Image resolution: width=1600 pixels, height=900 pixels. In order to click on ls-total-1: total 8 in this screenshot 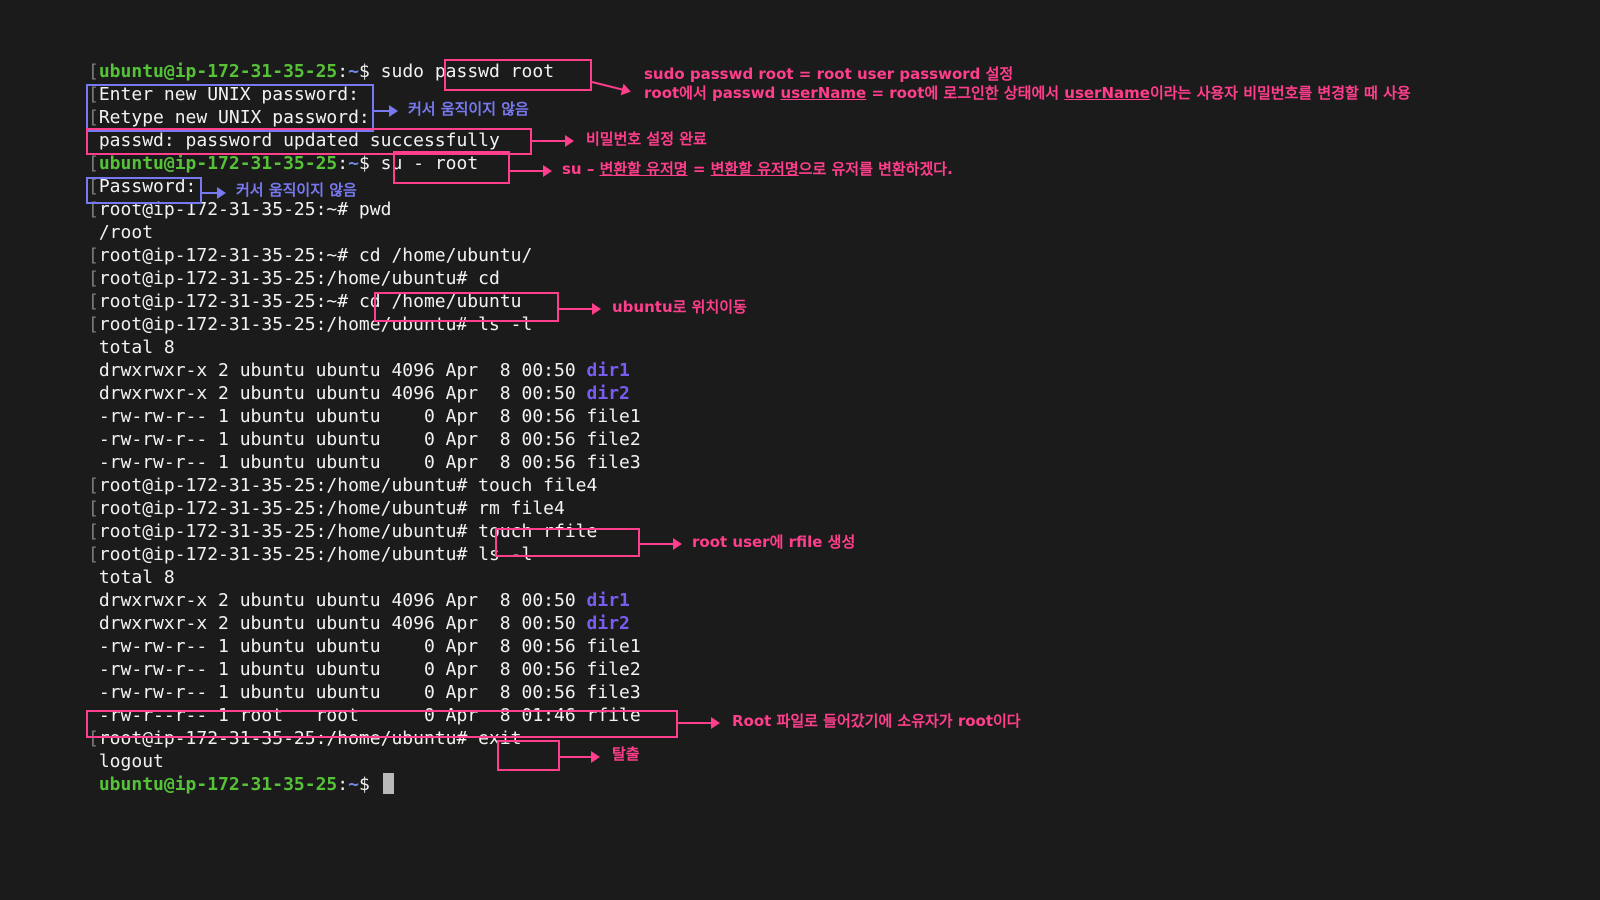, I will do `click(131, 347)`.